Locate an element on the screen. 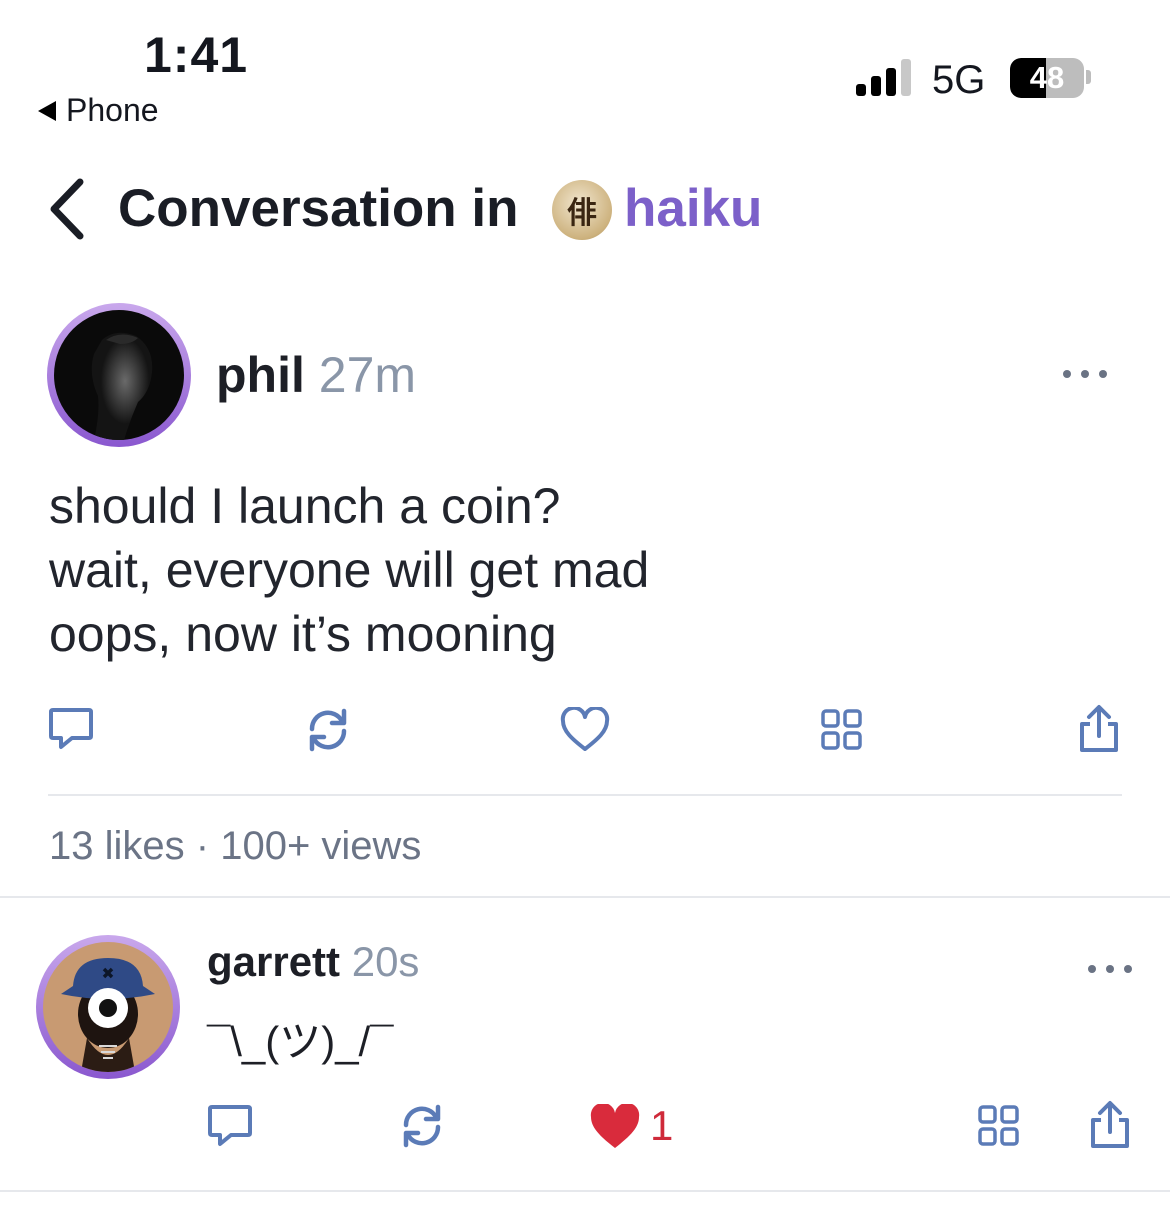 The width and height of the screenshot is (1170, 1205). post-line: should I launch a coin? is located at coordinates (305, 506).